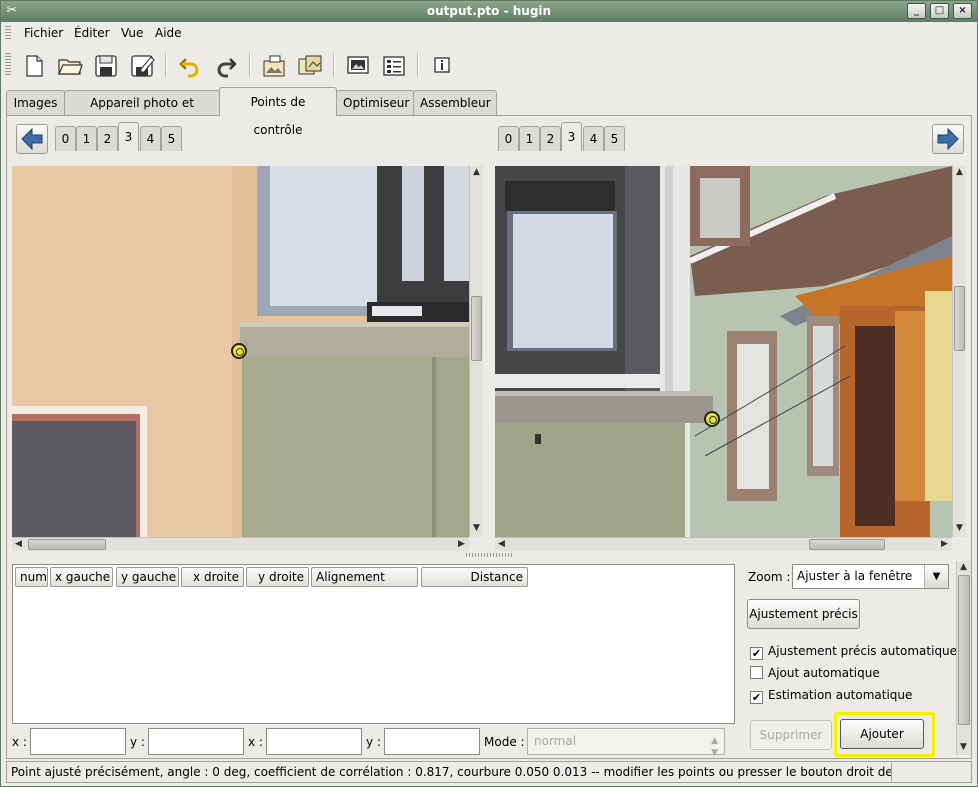  What do you see at coordinates (35, 102) in the screenshot?
I see `tab-images: Images` at bounding box center [35, 102].